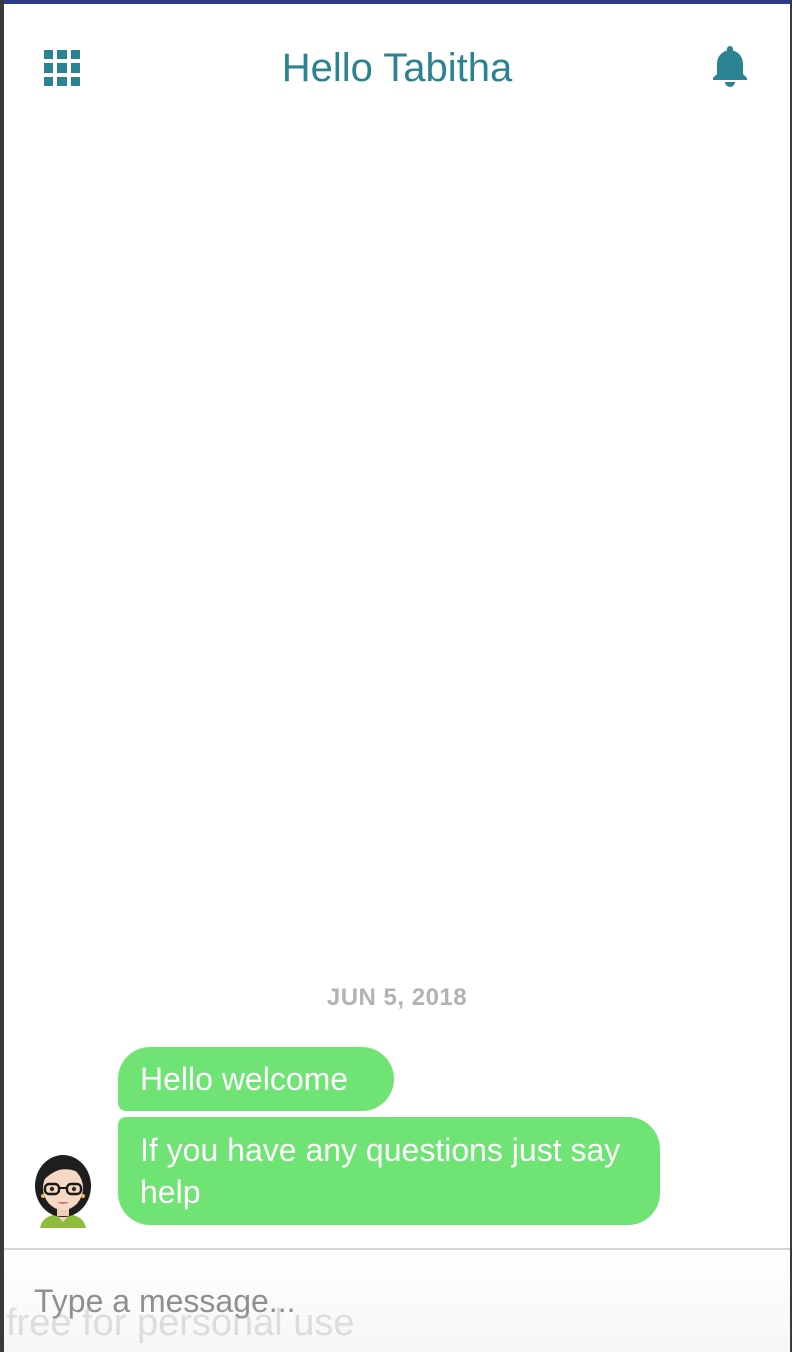 The height and width of the screenshot is (1352, 792). Describe the element at coordinates (389, 1171) in the screenshot. I see `chat-bubble: If you have any questions just say help` at that location.